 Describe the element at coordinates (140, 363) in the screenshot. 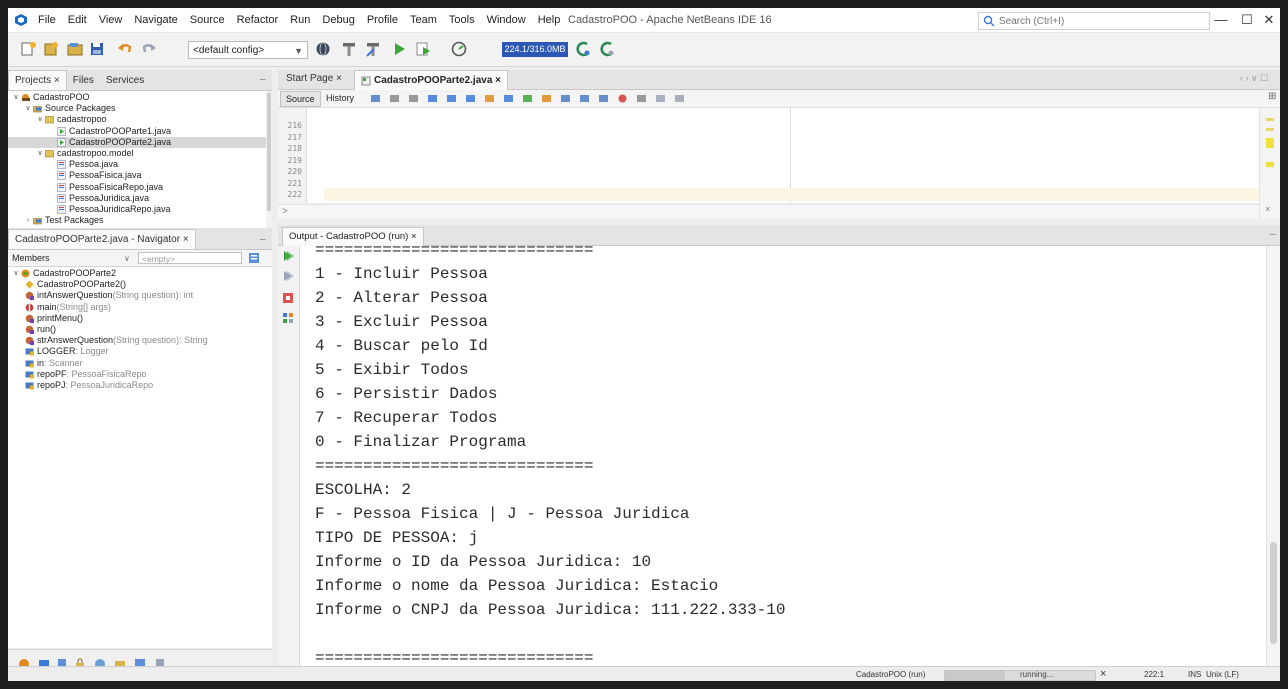

I see `member-in: in : Scanner` at that location.